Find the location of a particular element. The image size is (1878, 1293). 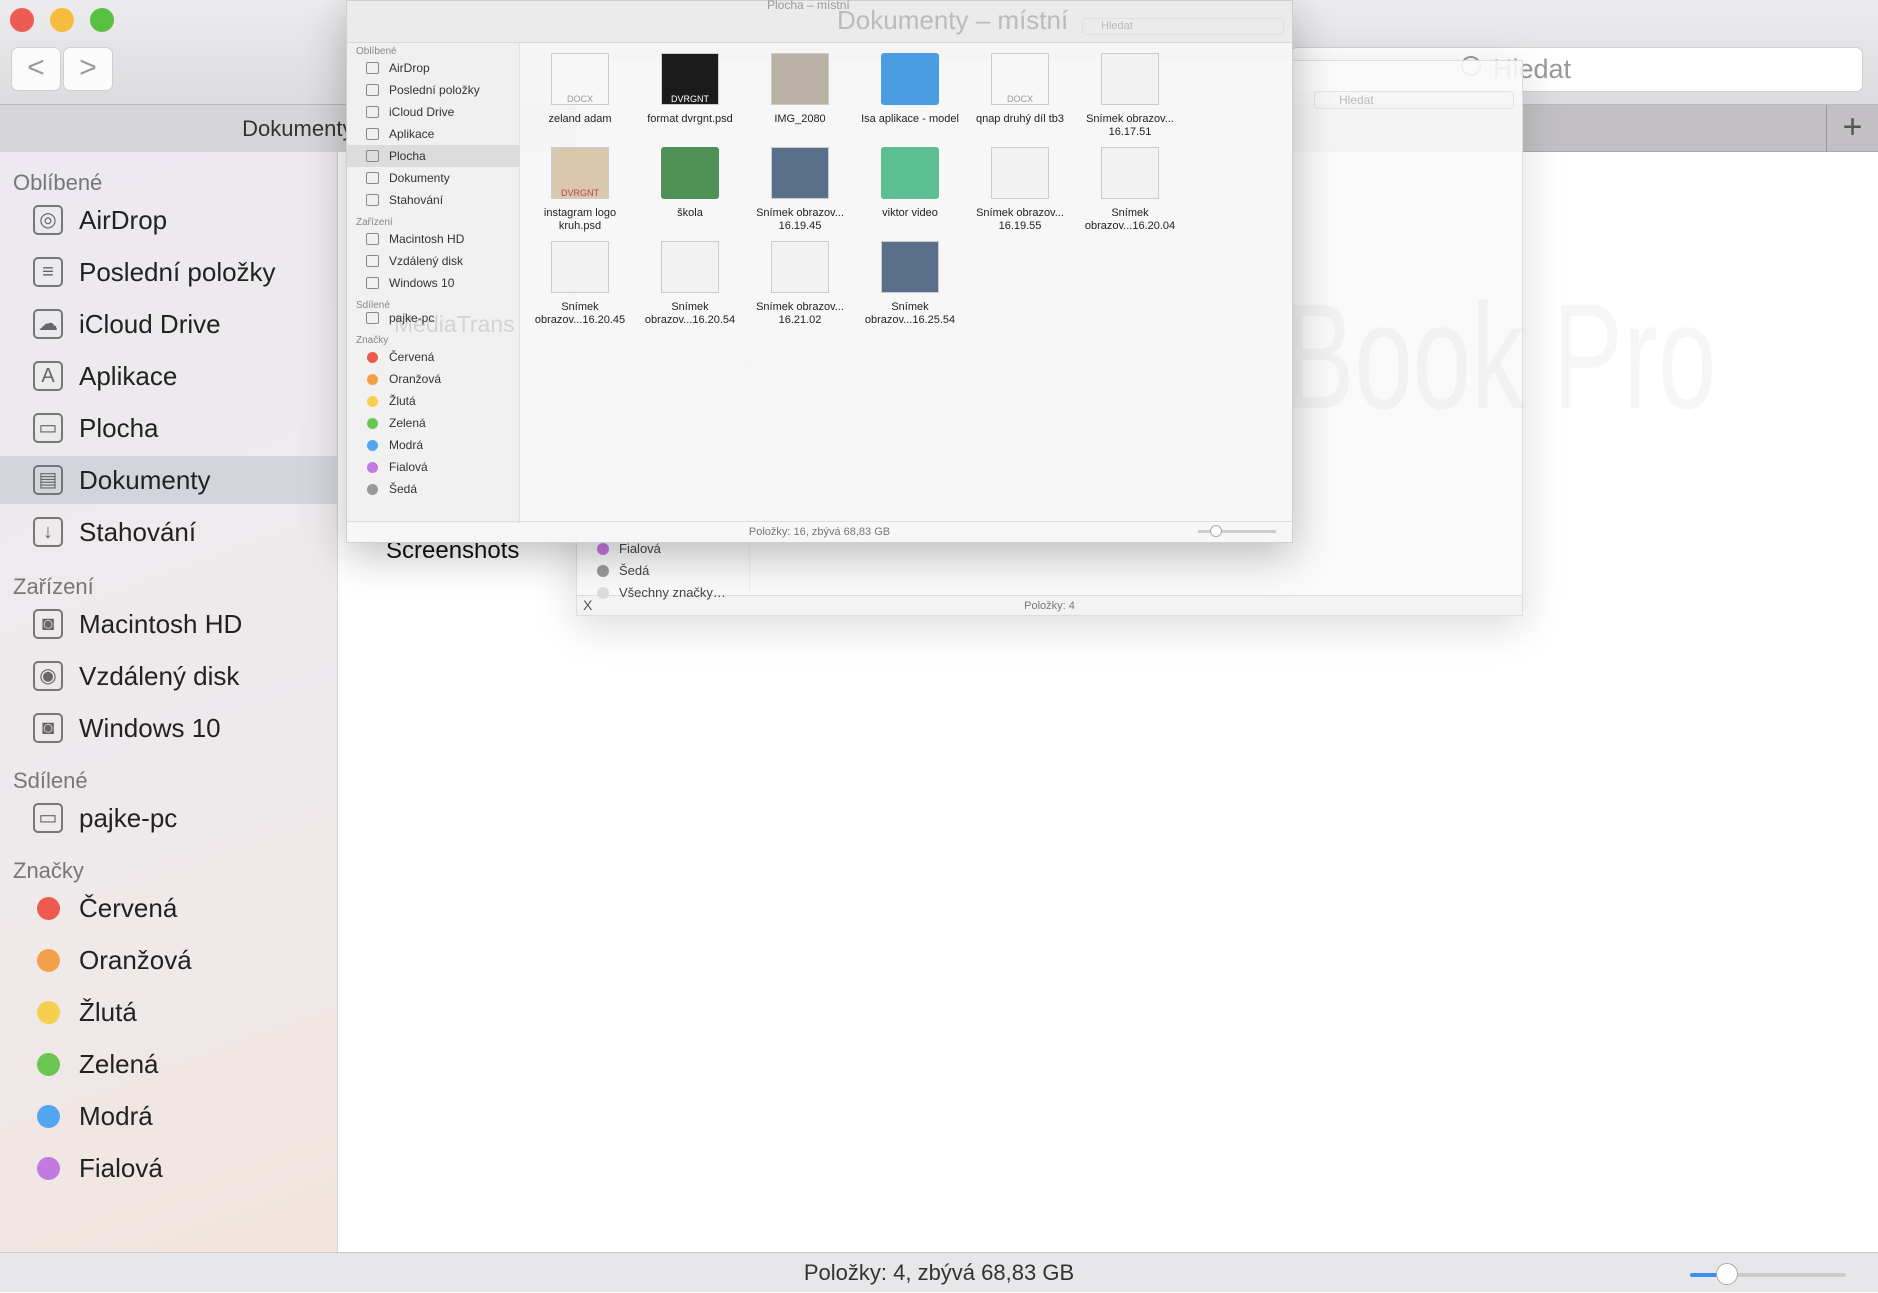

sidebar-item-červená: Červená is located at coordinates (169, 908).